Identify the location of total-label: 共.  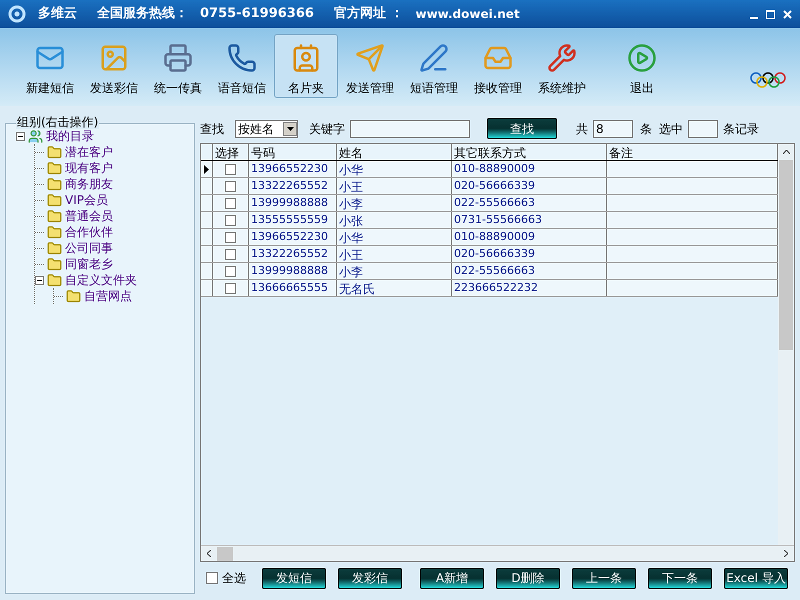
(582, 129).